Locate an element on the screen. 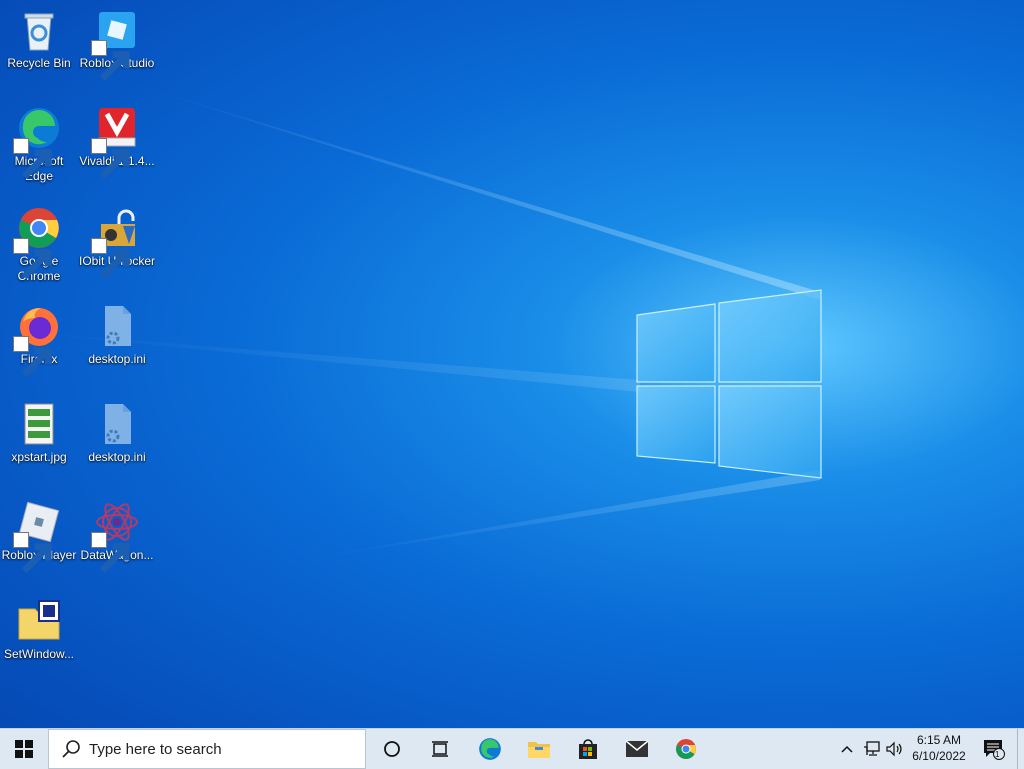 This screenshot has height=769, width=1024. notification-icon is located at coordinates (994, 750).